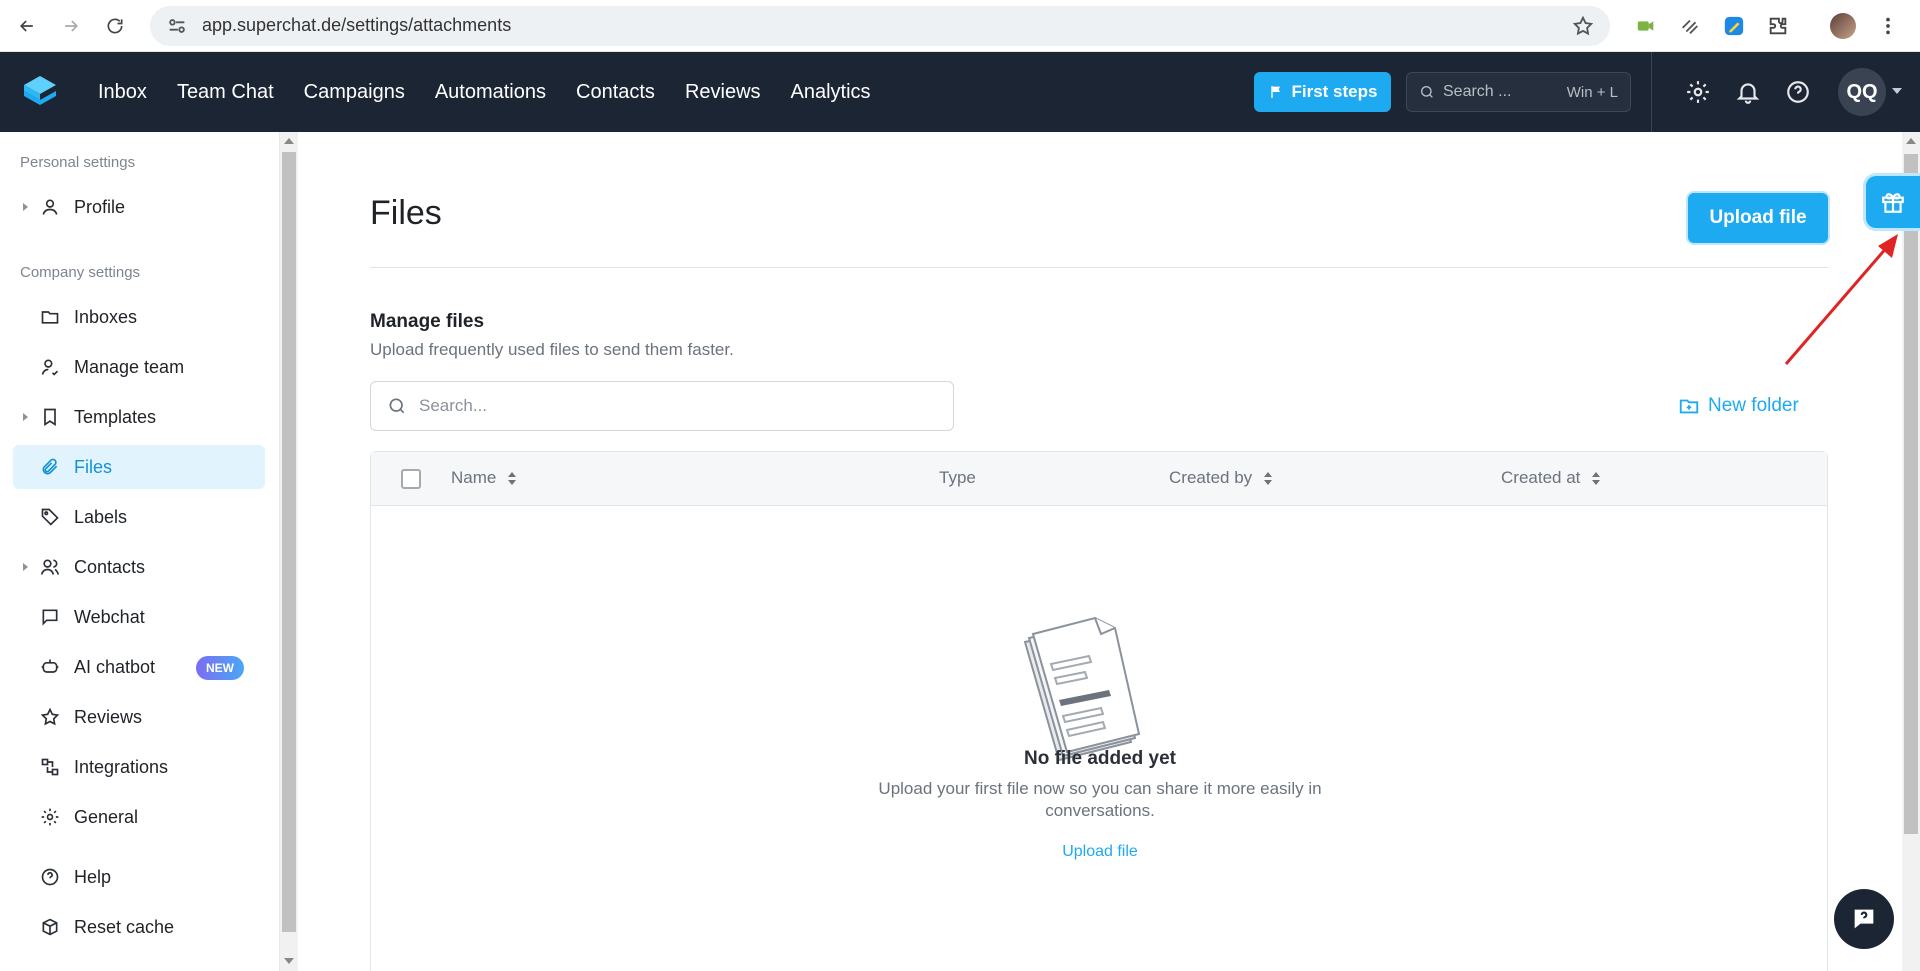 The width and height of the screenshot is (1920, 971). What do you see at coordinates (51, 717) in the screenshot?
I see `star-icon` at bounding box center [51, 717].